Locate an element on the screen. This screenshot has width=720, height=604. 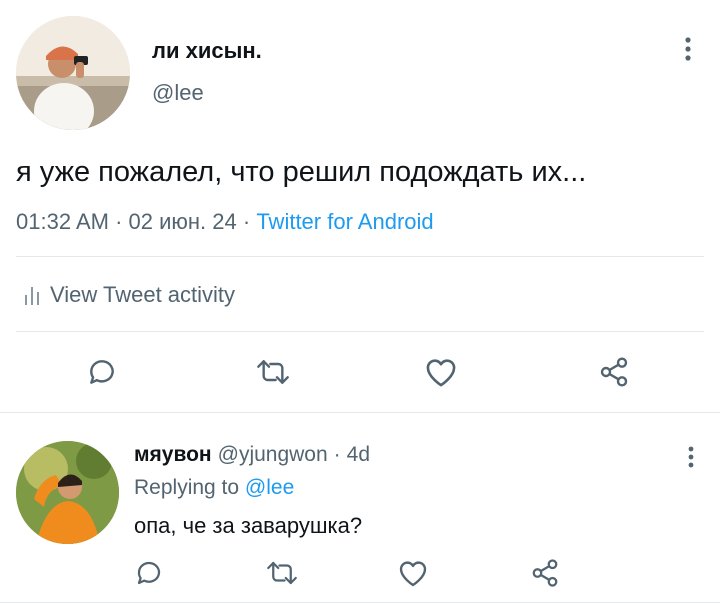
more-options-icon is located at coordinates (688, 49).